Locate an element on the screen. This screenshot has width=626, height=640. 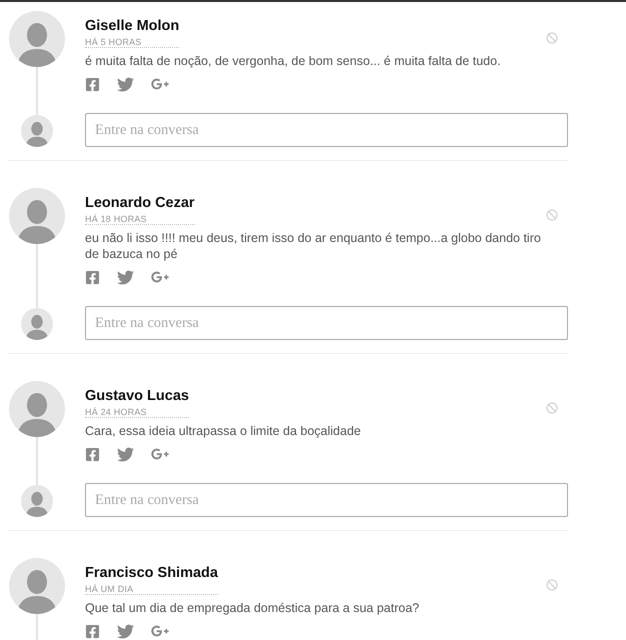
timestamp: HÁ 18 HORAS is located at coordinates (140, 219).